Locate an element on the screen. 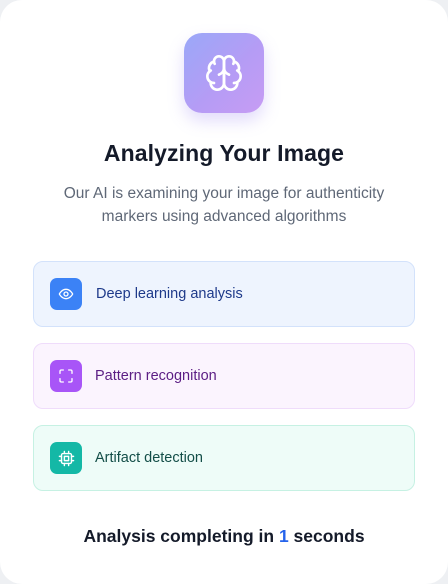  eye-icon is located at coordinates (66, 294).